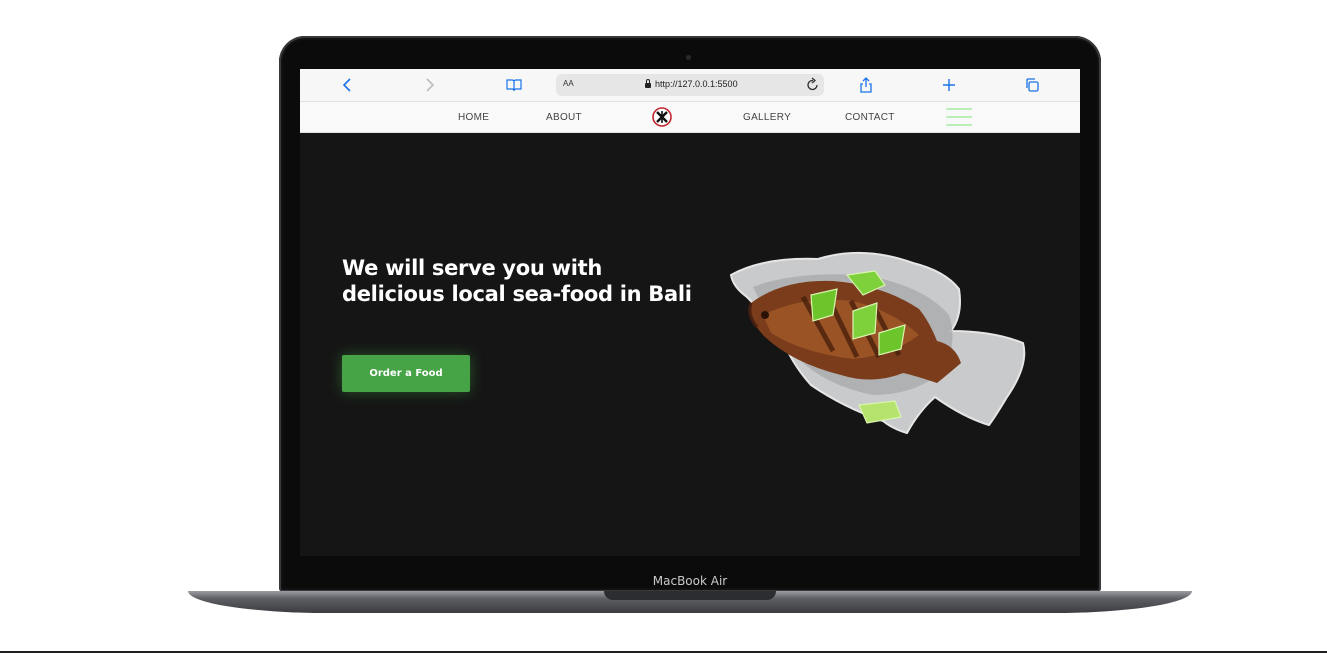 This screenshot has height=654, width=1327. I want to click on floor-line, so click(663, 652).